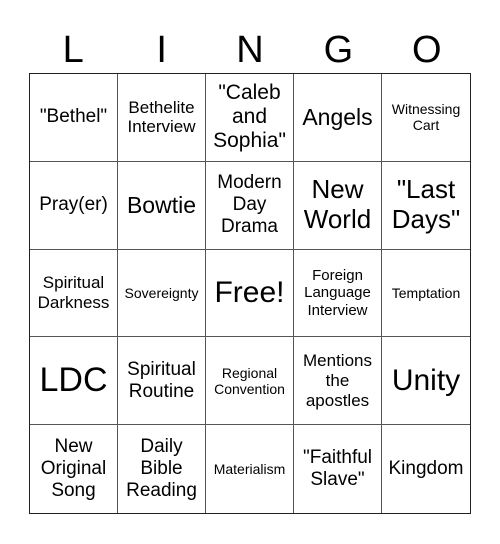 The height and width of the screenshot is (544, 500). What do you see at coordinates (74, 118) in the screenshot?
I see `bingo-cell: "Bethel"` at bounding box center [74, 118].